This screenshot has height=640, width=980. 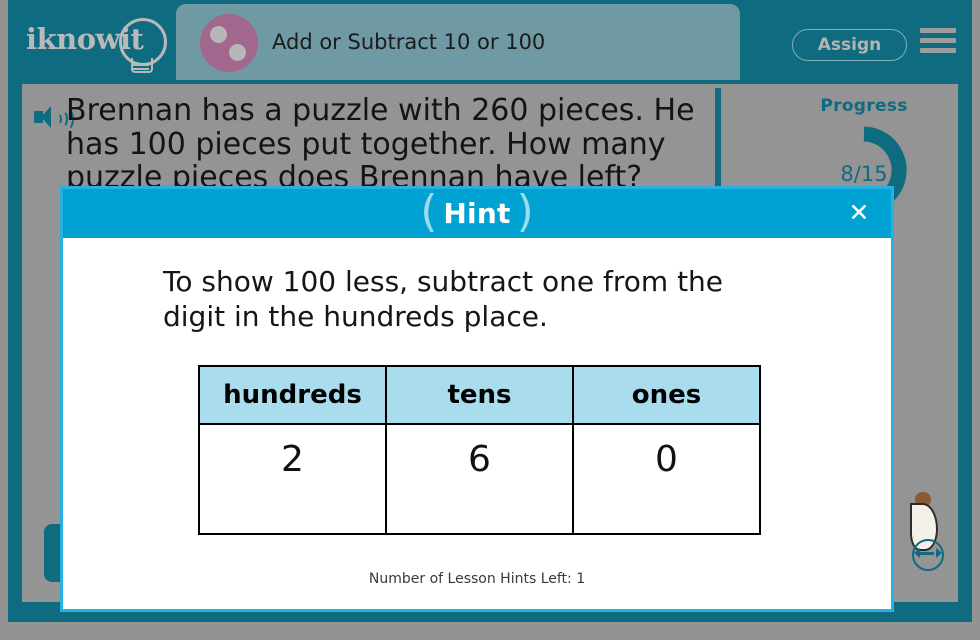 What do you see at coordinates (917, 553) in the screenshot?
I see `resize-arrow-left` at bounding box center [917, 553].